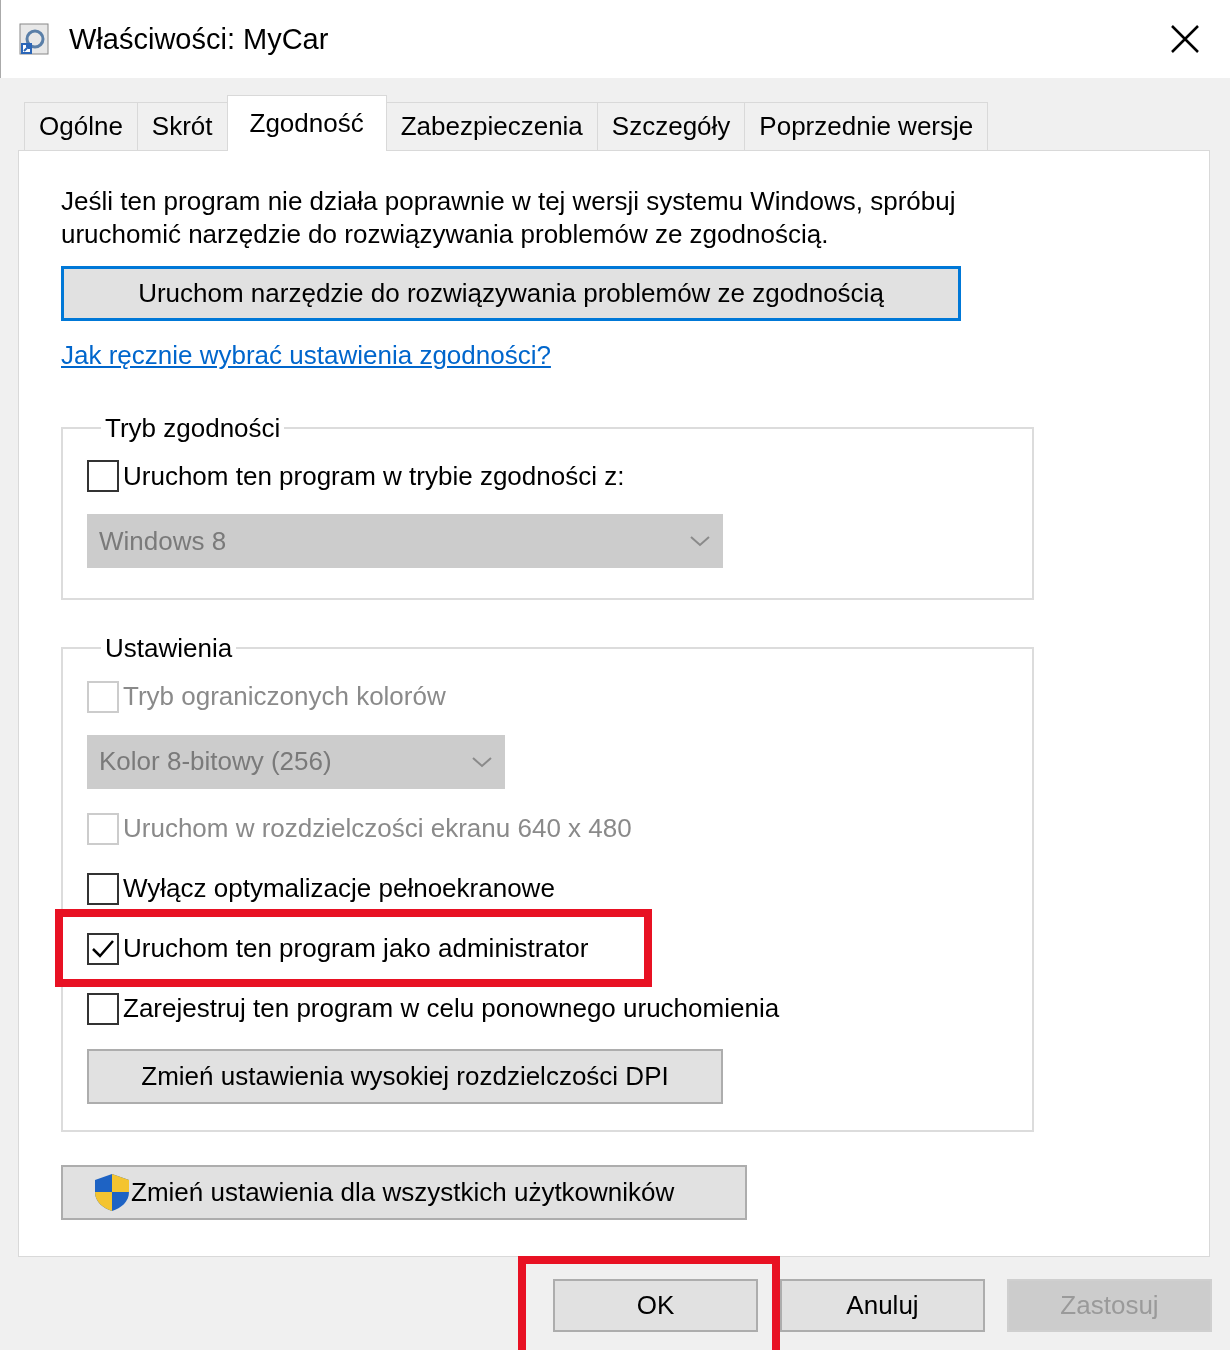  Describe the element at coordinates (405, 1076) in the screenshot. I see `dpi-settings-button: Zmień ustawienia wysokiej rozdzielczości DPI` at that location.